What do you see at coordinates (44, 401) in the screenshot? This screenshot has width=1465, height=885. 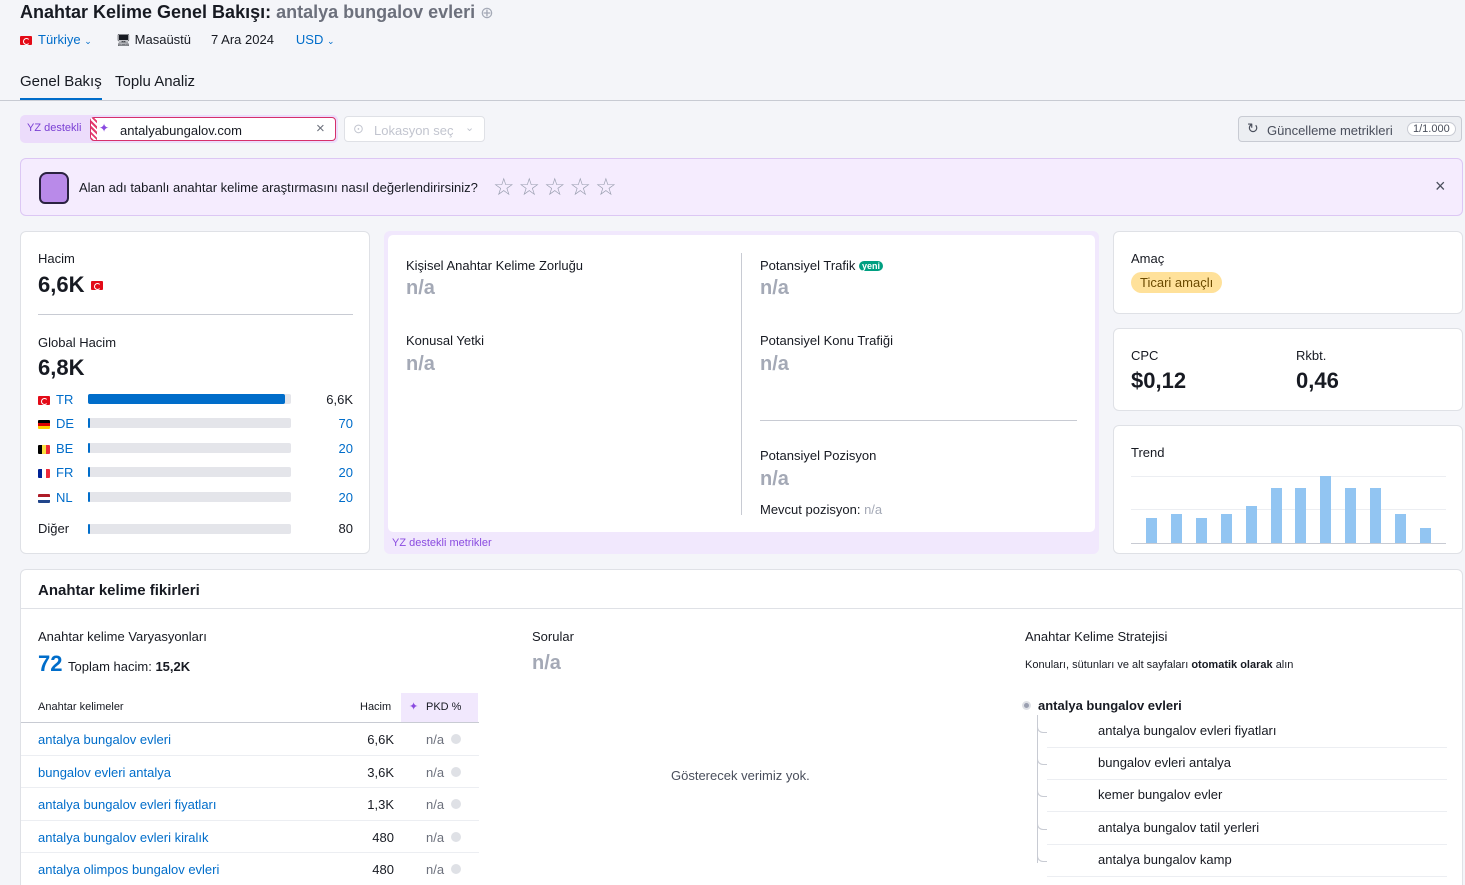 I see `tr-flag-icon` at bounding box center [44, 401].